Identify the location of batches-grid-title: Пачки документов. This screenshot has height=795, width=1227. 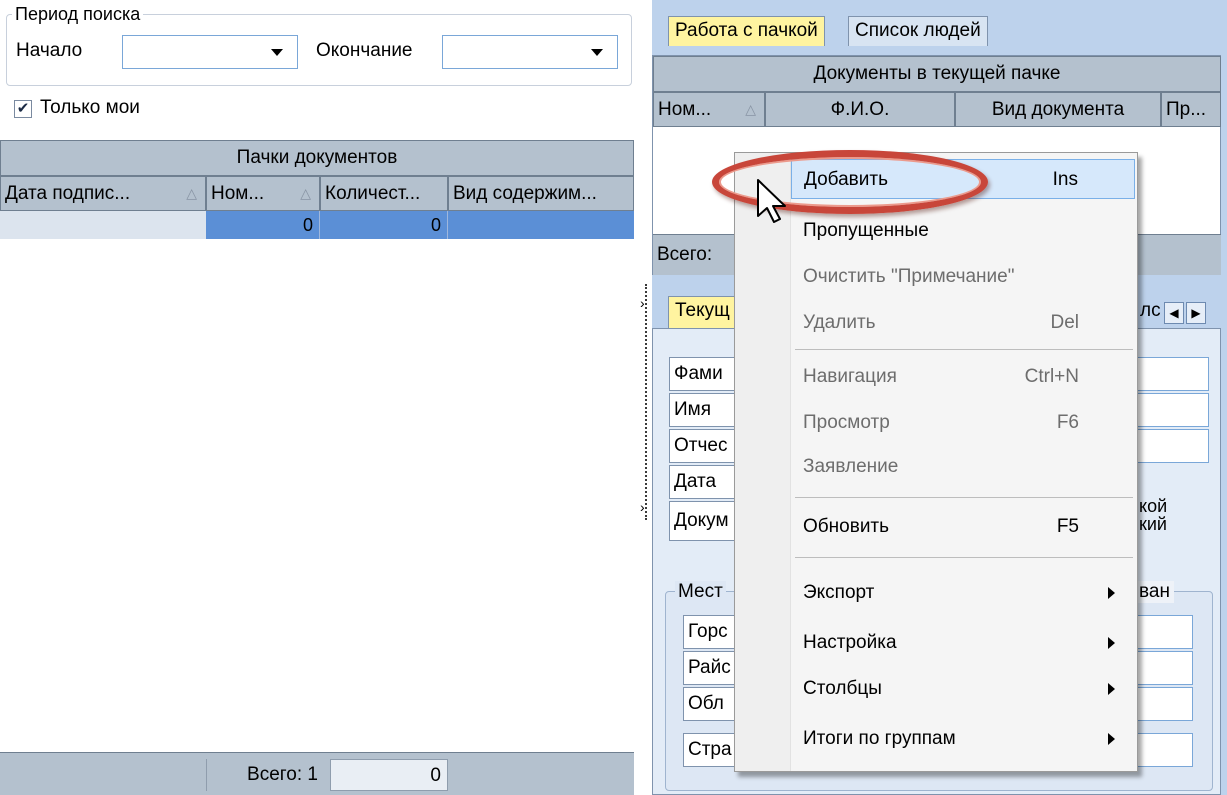
(317, 158).